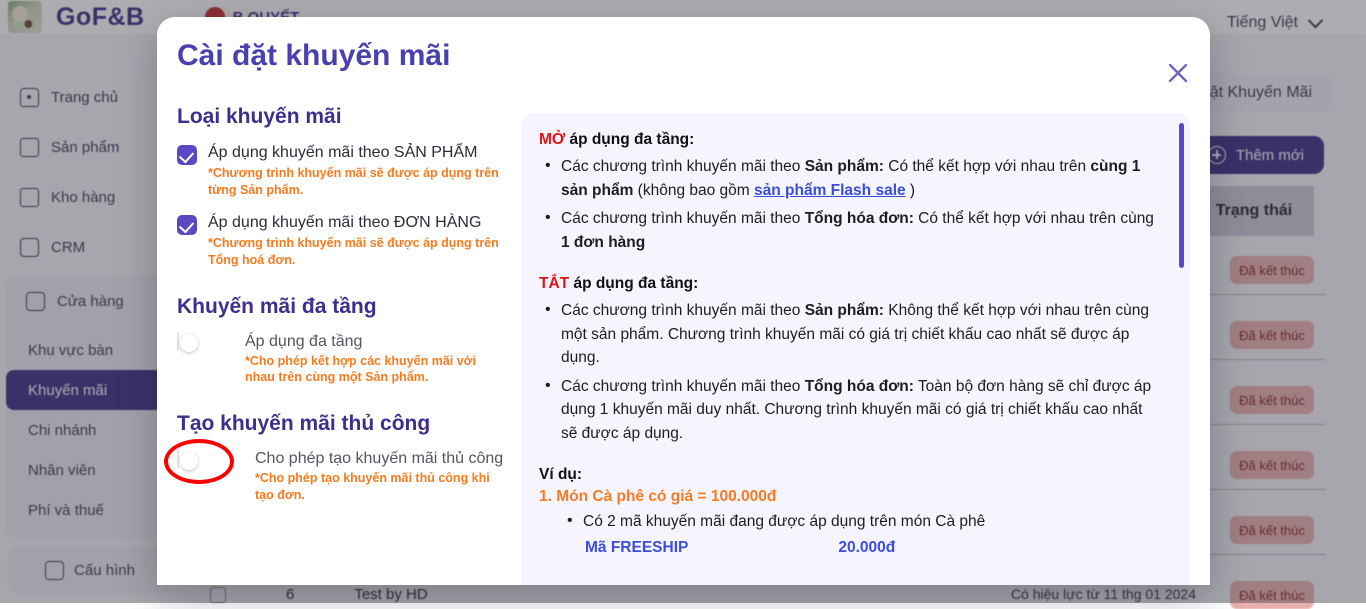 This screenshot has width=1366, height=609. Describe the element at coordinates (199, 459) in the screenshot. I see `toggle-wrapper-highlighted` at that location.